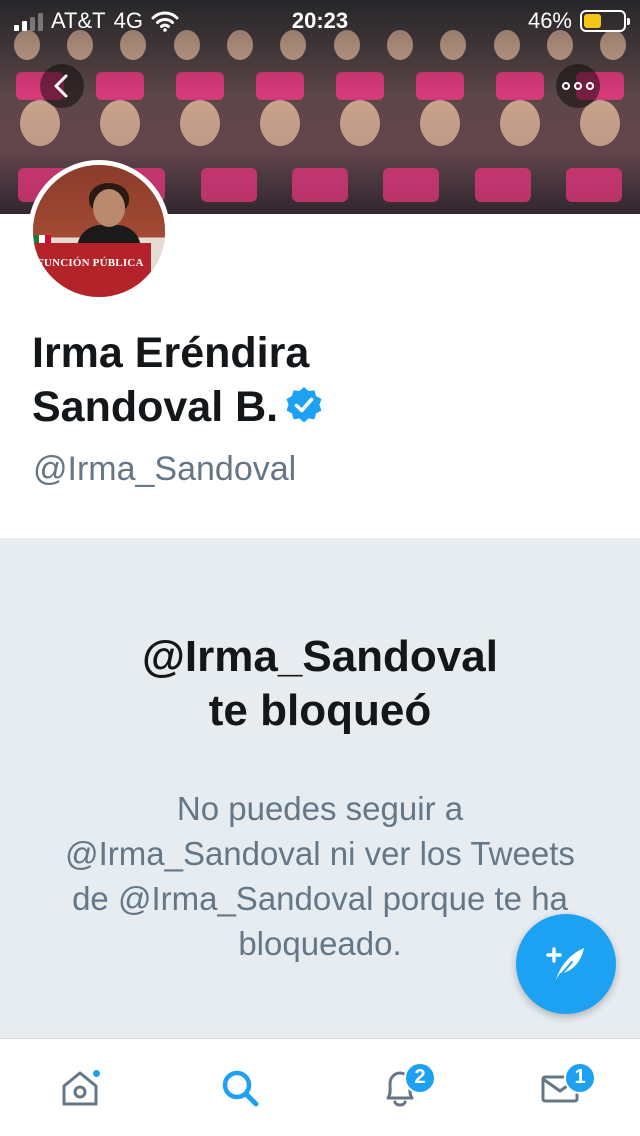  I want to click on tab-search, so click(240, 1088).